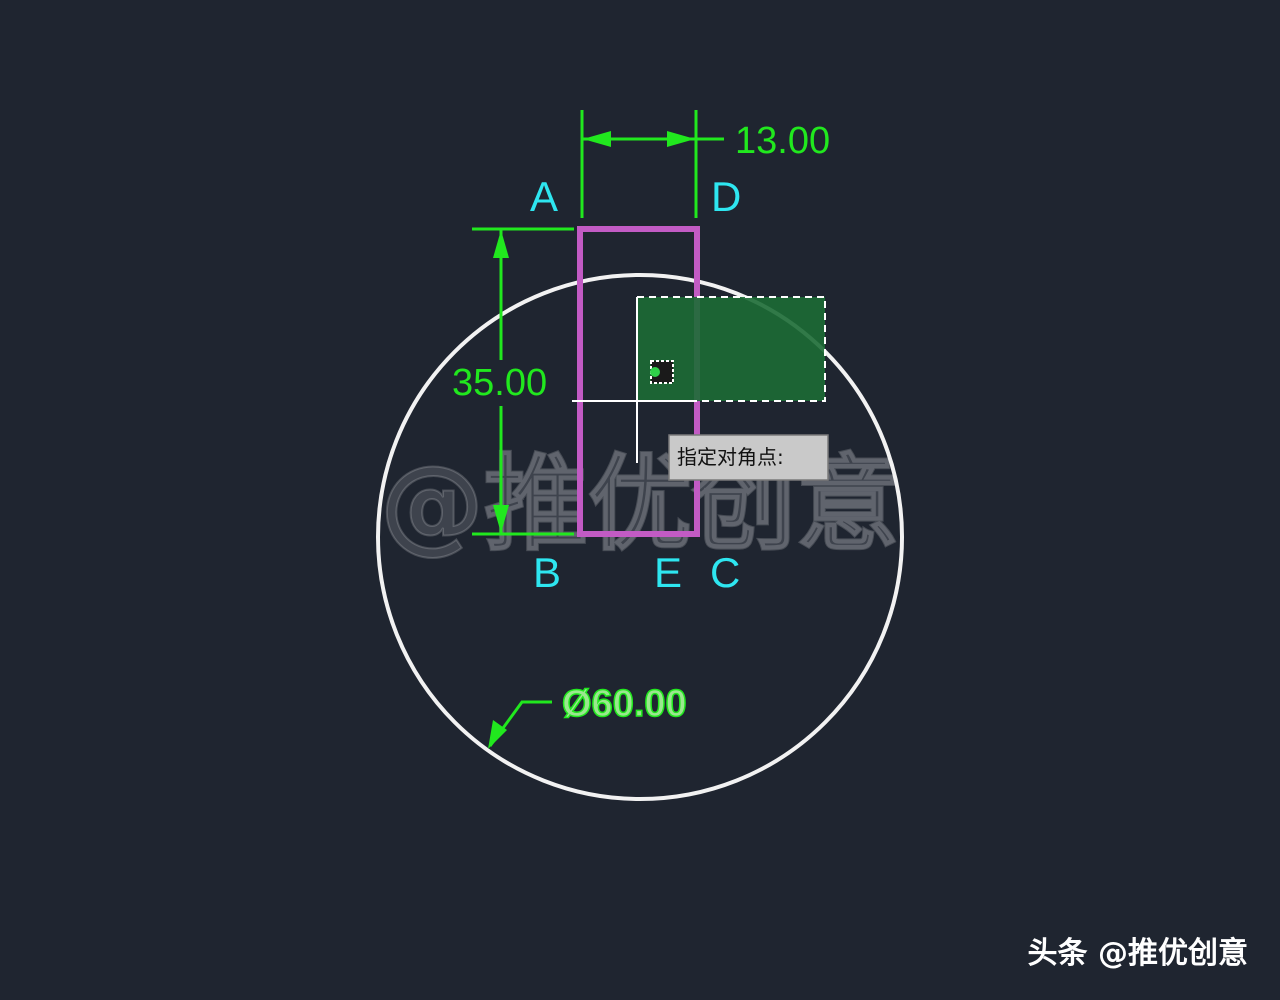 The width and height of the screenshot is (1280, 1000). Describe the element at coordinates (501, 244) in the screenshot. I see `height-arrow-top` at that location.